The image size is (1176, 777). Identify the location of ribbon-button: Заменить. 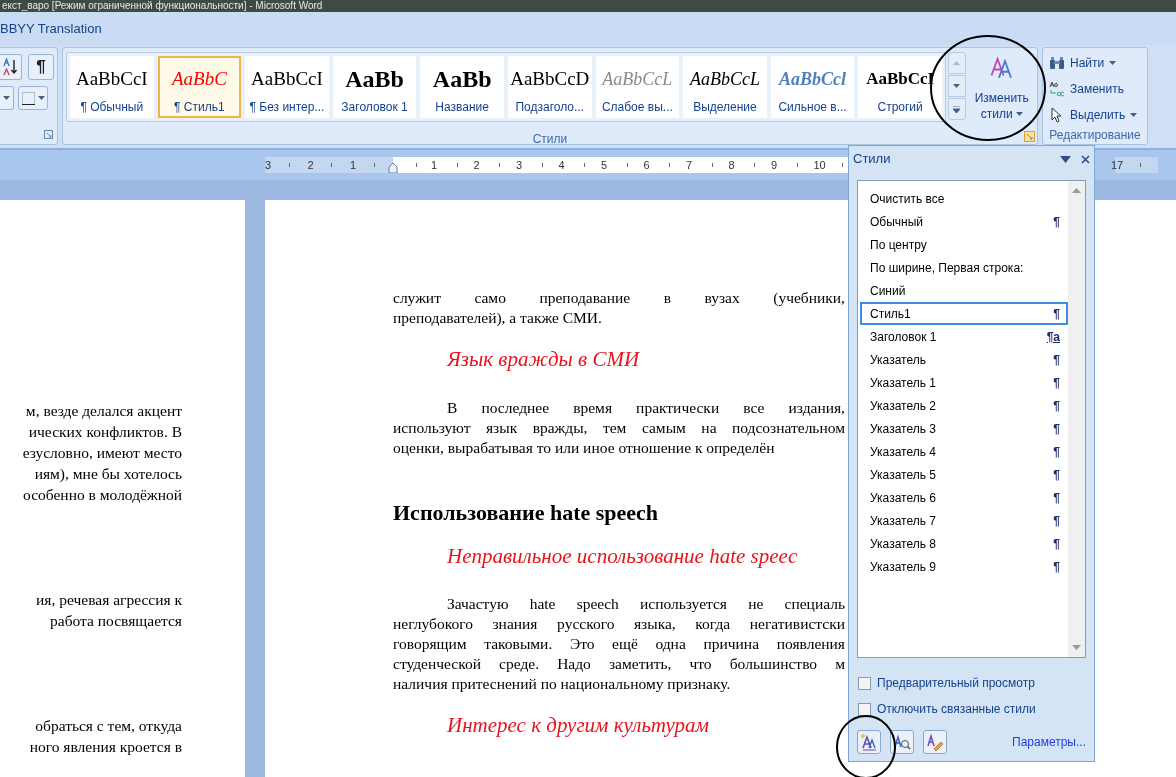
(1095, 89).